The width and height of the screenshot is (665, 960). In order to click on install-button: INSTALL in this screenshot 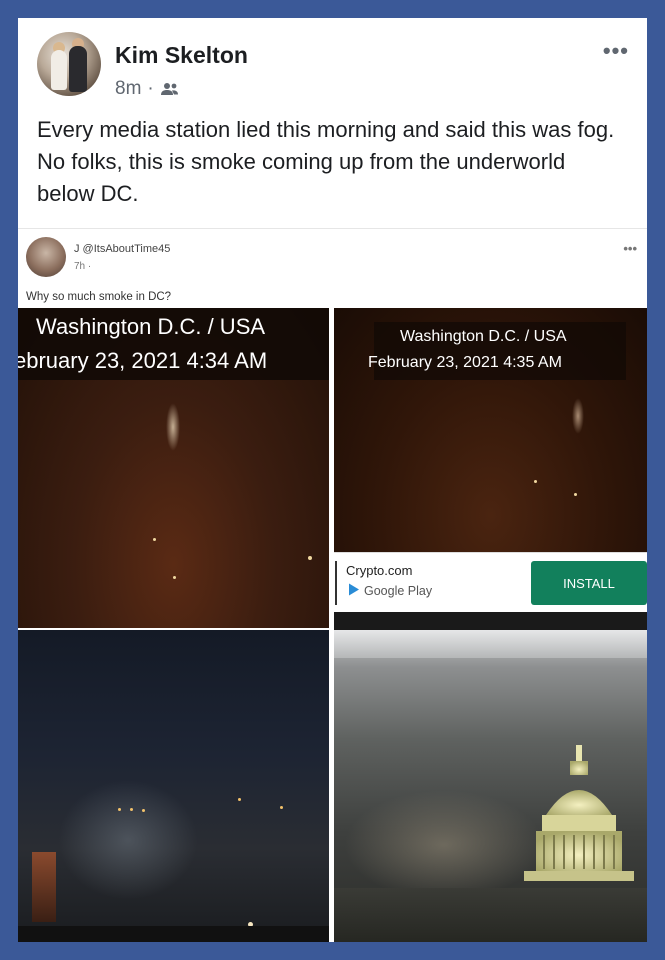, I will do `click(589, 583)`.